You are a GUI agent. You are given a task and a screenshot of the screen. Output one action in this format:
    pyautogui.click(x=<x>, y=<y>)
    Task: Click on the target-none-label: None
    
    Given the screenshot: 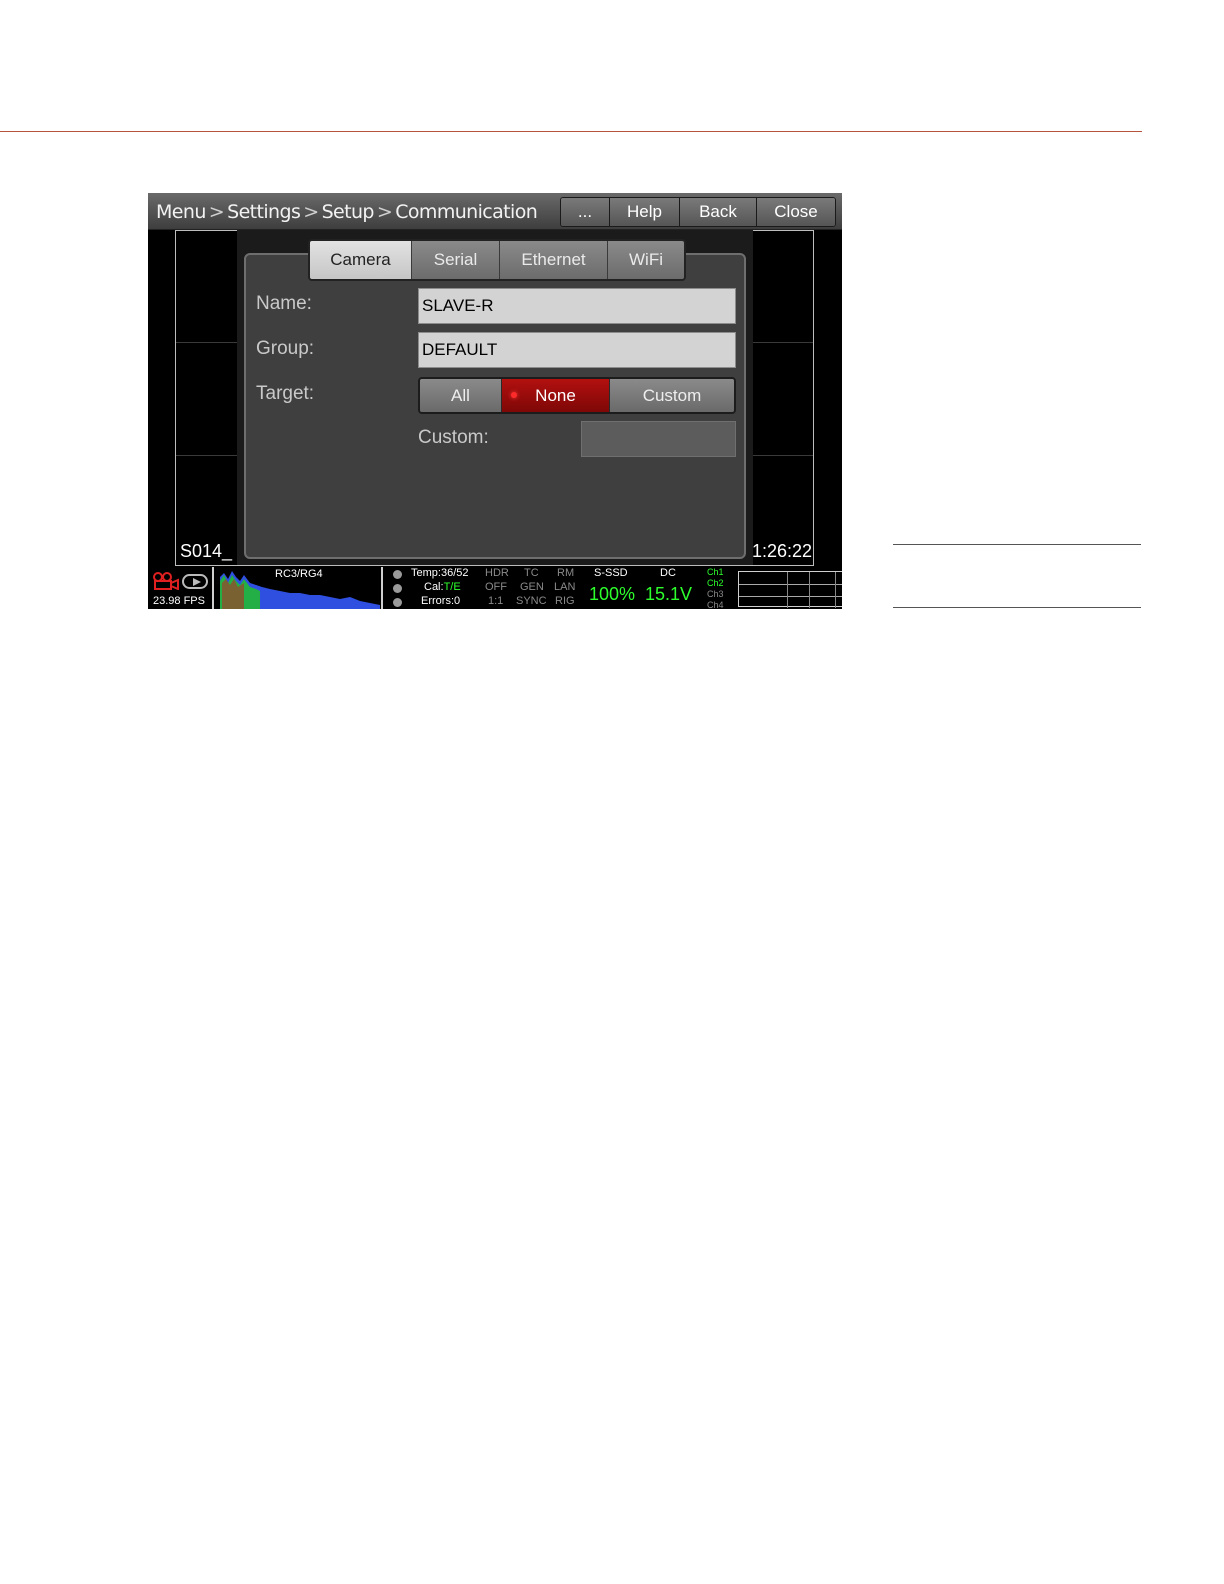 What is the action you would take?
    pyautogui.click(x=555, y=395)
    